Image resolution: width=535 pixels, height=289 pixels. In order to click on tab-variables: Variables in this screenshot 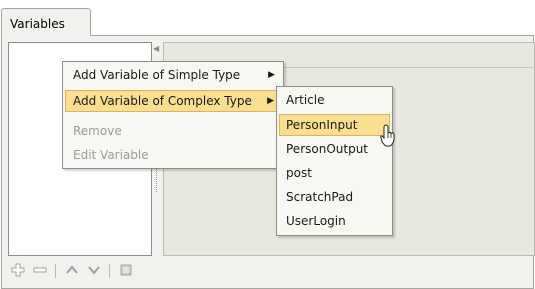, I will do `click(46, 22)`.